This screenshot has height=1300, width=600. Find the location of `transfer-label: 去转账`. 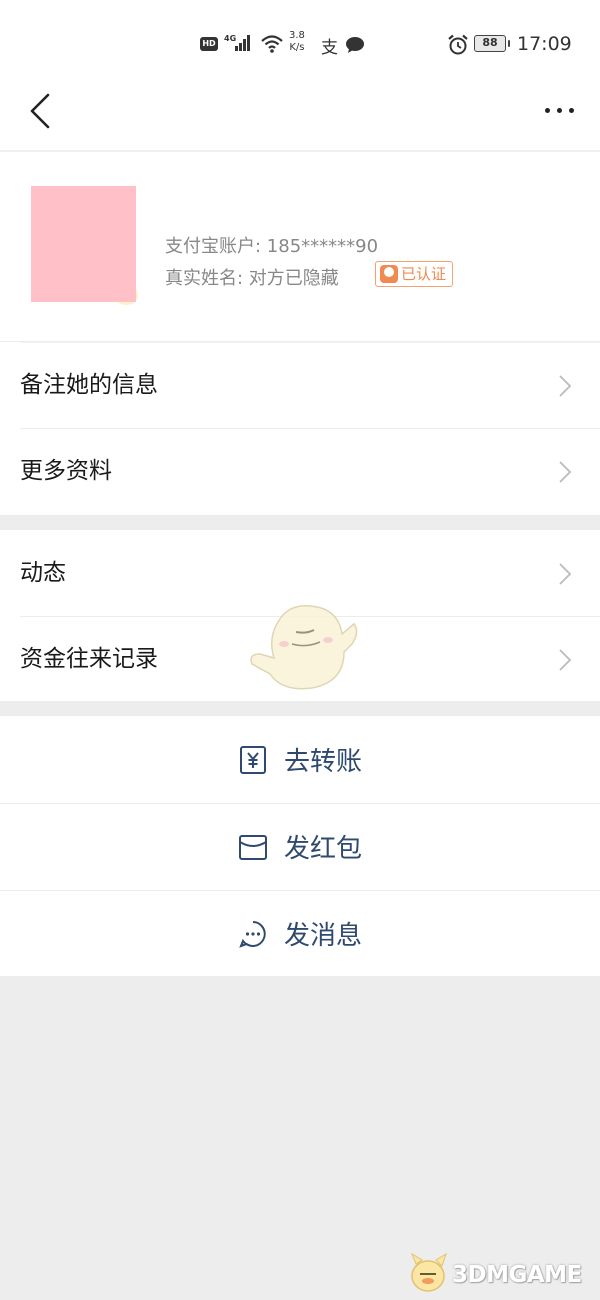

transfer-label: 去转账 is located at coordinates (322, 762).